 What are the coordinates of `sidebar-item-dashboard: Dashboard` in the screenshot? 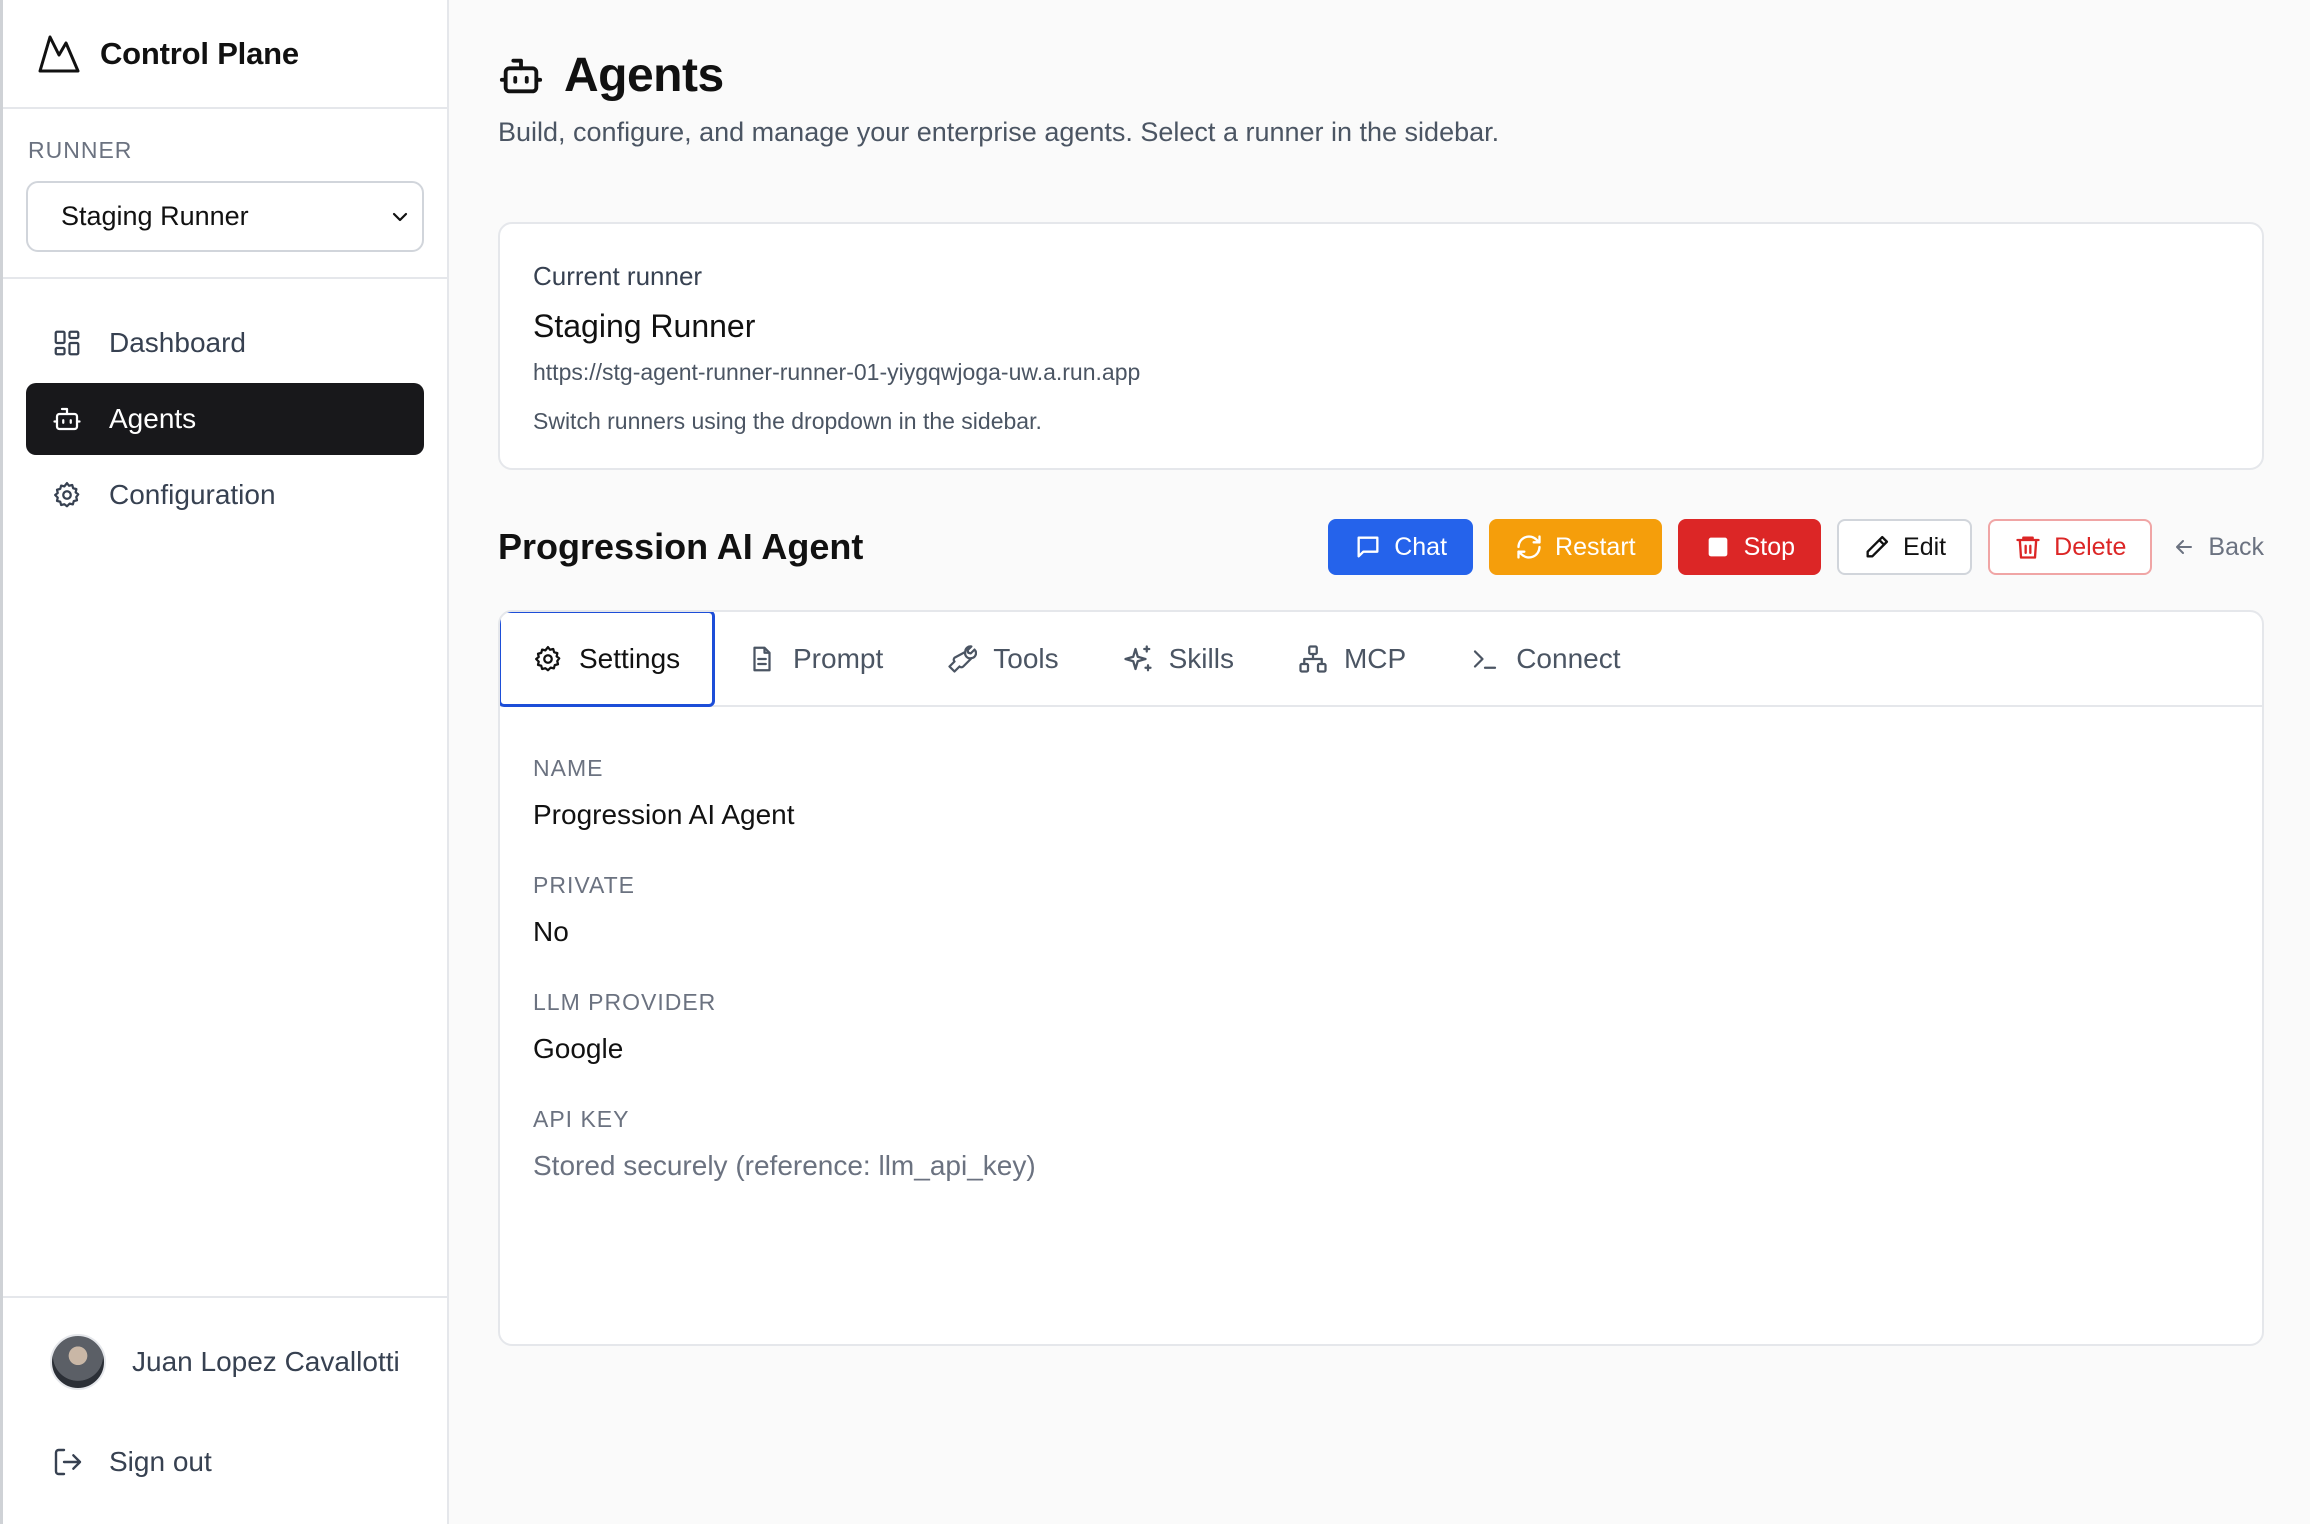 It's located at (225, 343).